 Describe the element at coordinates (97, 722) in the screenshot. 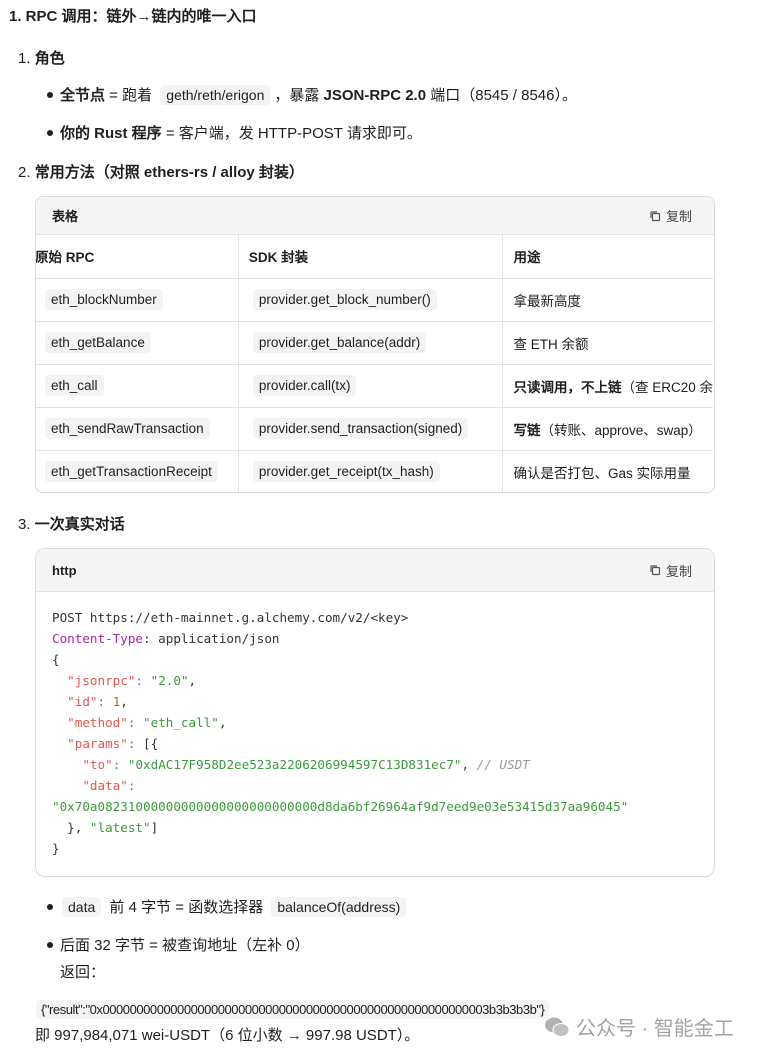

I see `json-key: "method"` at that location.